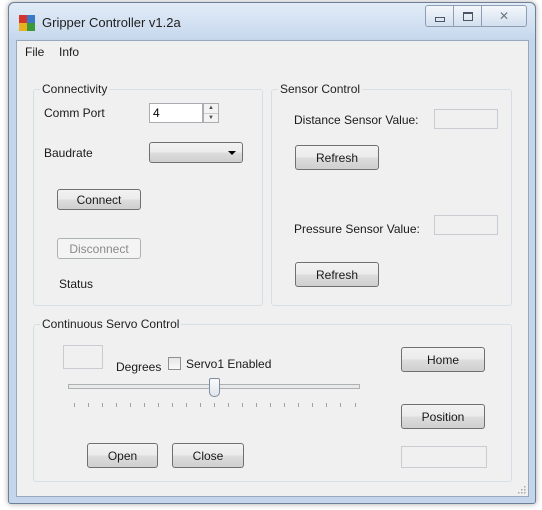 This screenshot has height=510, width=542. I want to click on minimize-button, so click(439, 16).